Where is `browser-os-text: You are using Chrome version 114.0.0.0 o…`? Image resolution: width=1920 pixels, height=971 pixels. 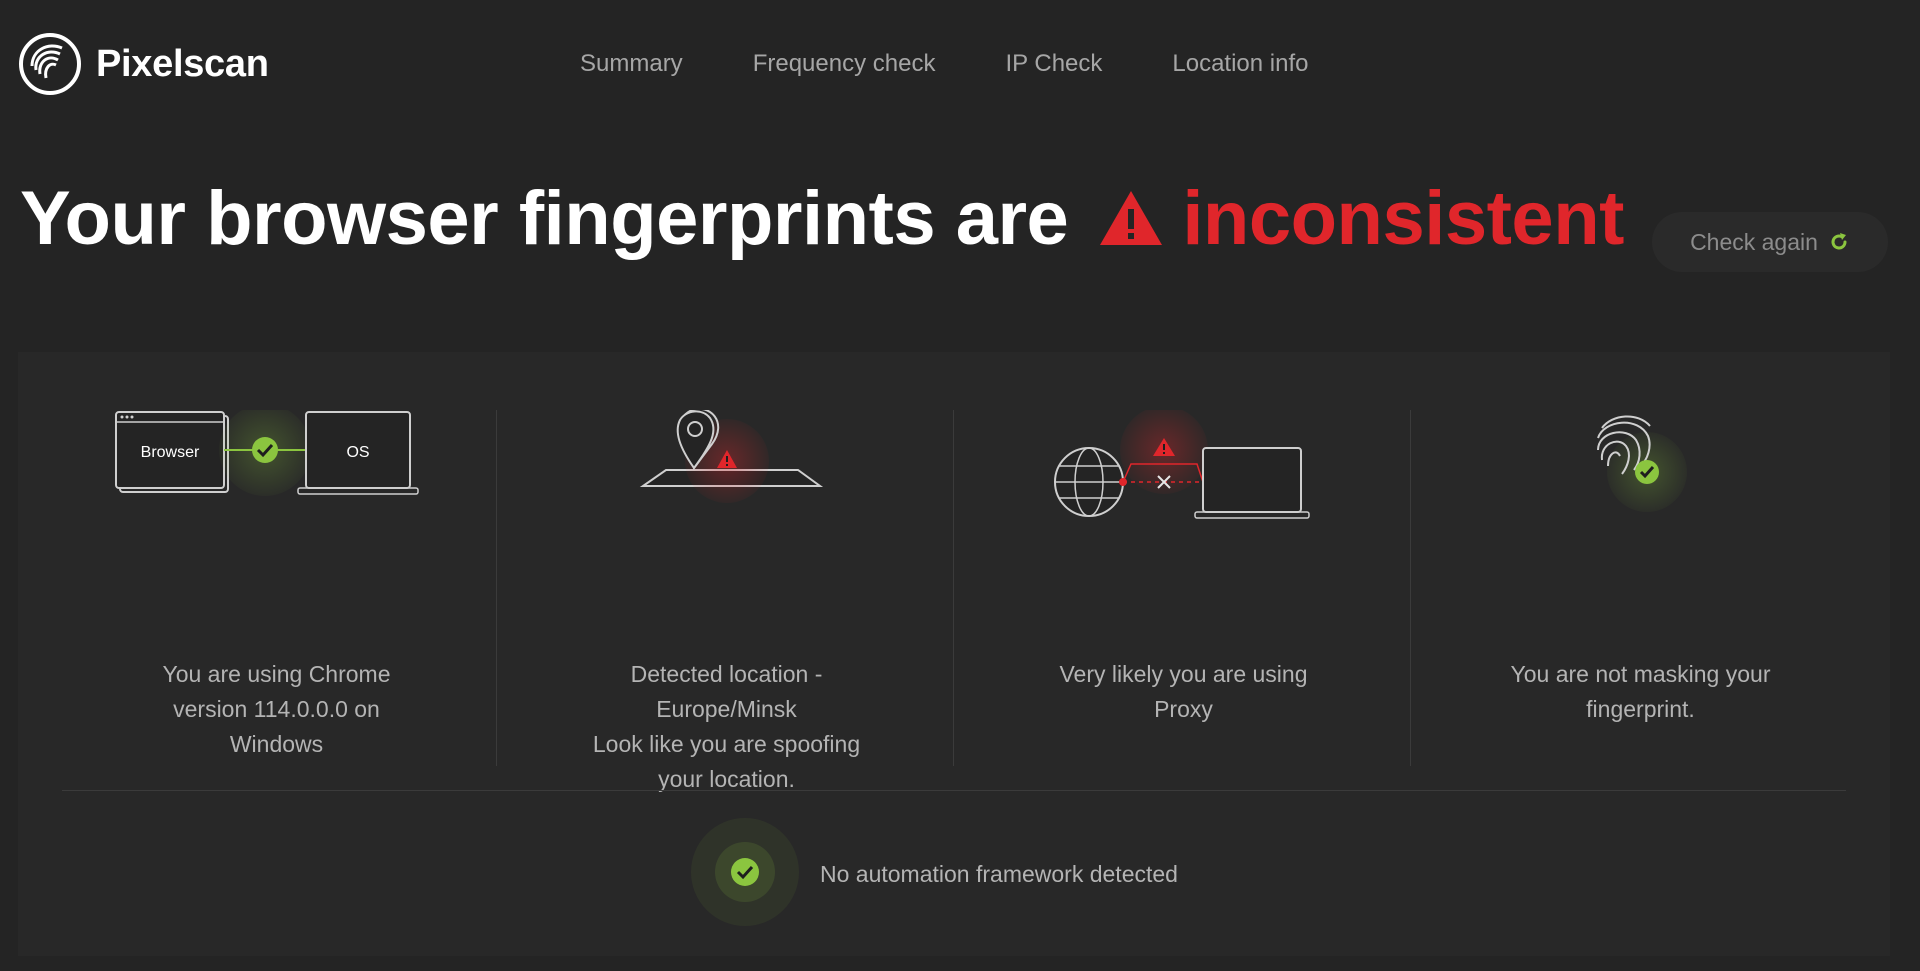 browser-os-text: You are using Chrome version 114.0.0.0 o… is located at coordinates (276, 709).